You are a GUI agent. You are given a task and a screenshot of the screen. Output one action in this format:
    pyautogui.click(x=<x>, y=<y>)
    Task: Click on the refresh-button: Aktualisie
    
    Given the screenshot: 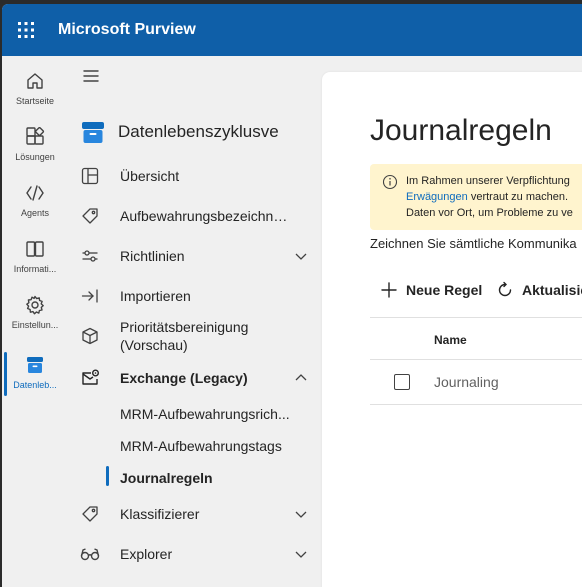 What is the action you would take?
    pyautogui.click(x=539, y=290)
    